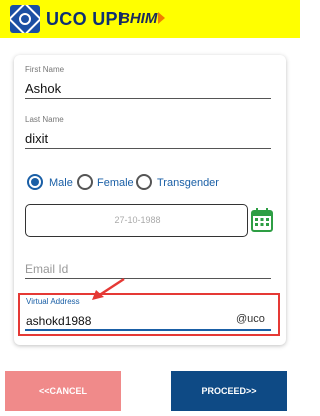  Describe the element at coordinates (53, 301) in the screenshot. I see `virtual-address-label: Virtual Address` at that location.